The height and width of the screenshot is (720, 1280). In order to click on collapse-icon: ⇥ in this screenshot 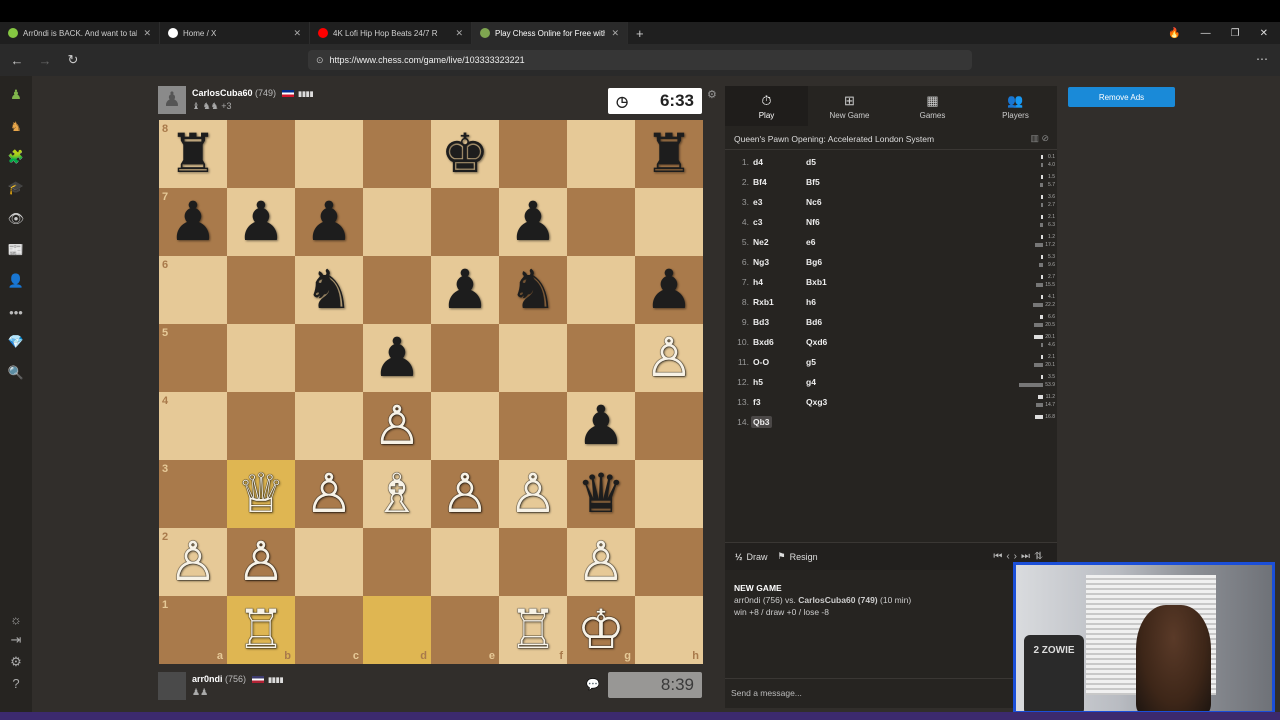, I will do `click(16, 640)`.